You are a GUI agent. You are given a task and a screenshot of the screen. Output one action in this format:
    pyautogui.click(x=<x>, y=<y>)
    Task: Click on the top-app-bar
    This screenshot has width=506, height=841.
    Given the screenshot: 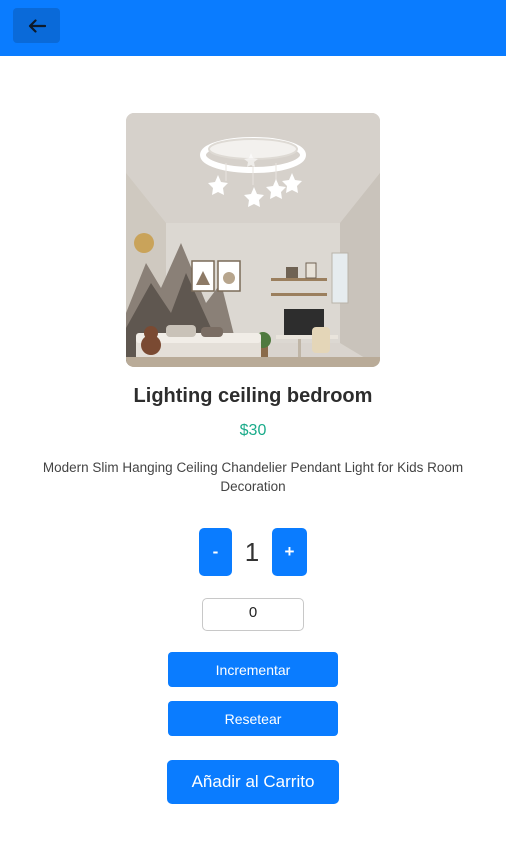 What is the action you would take?
    pyautogui.click(x=253, y=28)
    